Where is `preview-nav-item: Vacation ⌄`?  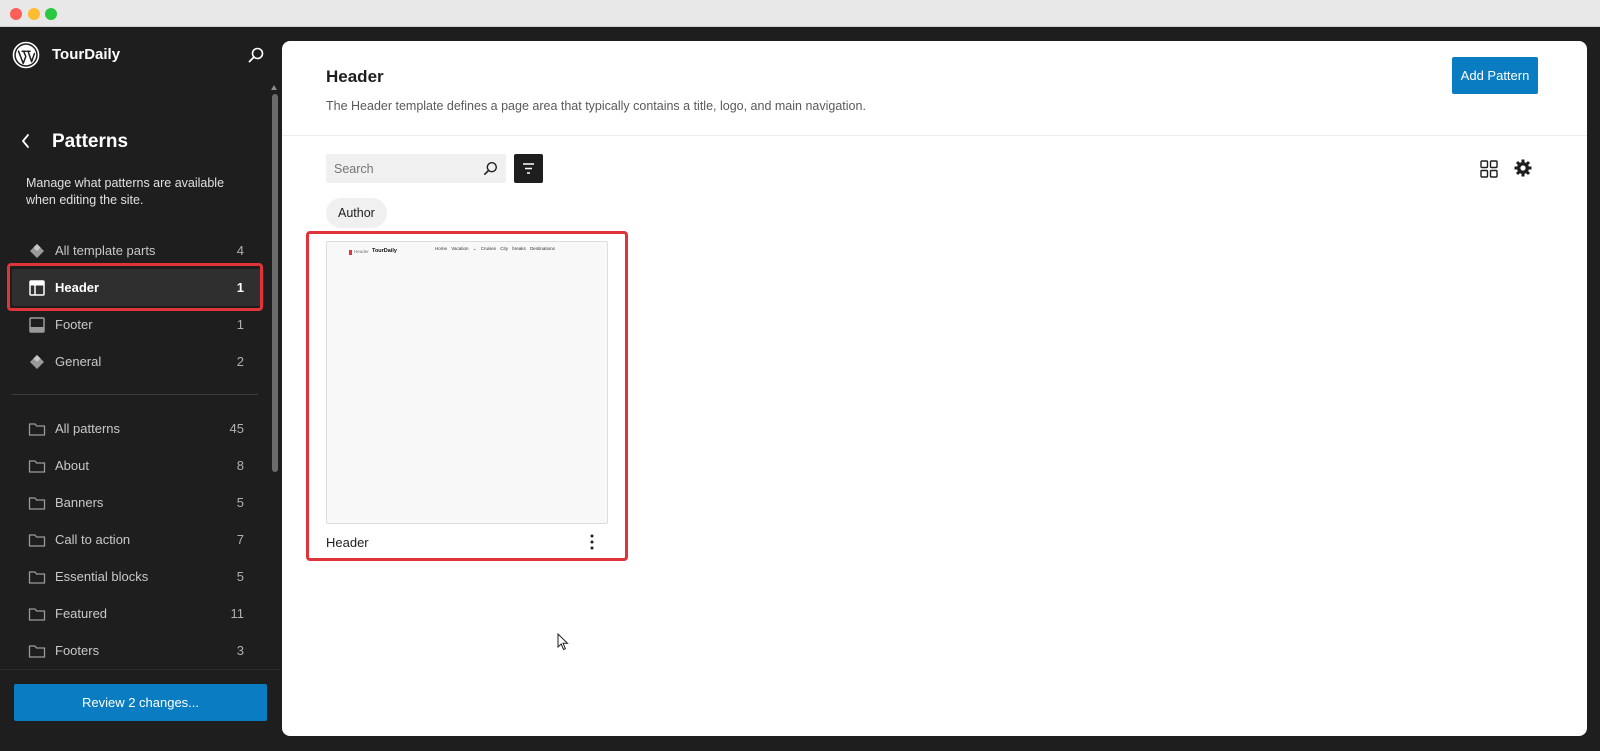 preview-nav-item: Vacation ⌄ is located at coordinates (464, 248).